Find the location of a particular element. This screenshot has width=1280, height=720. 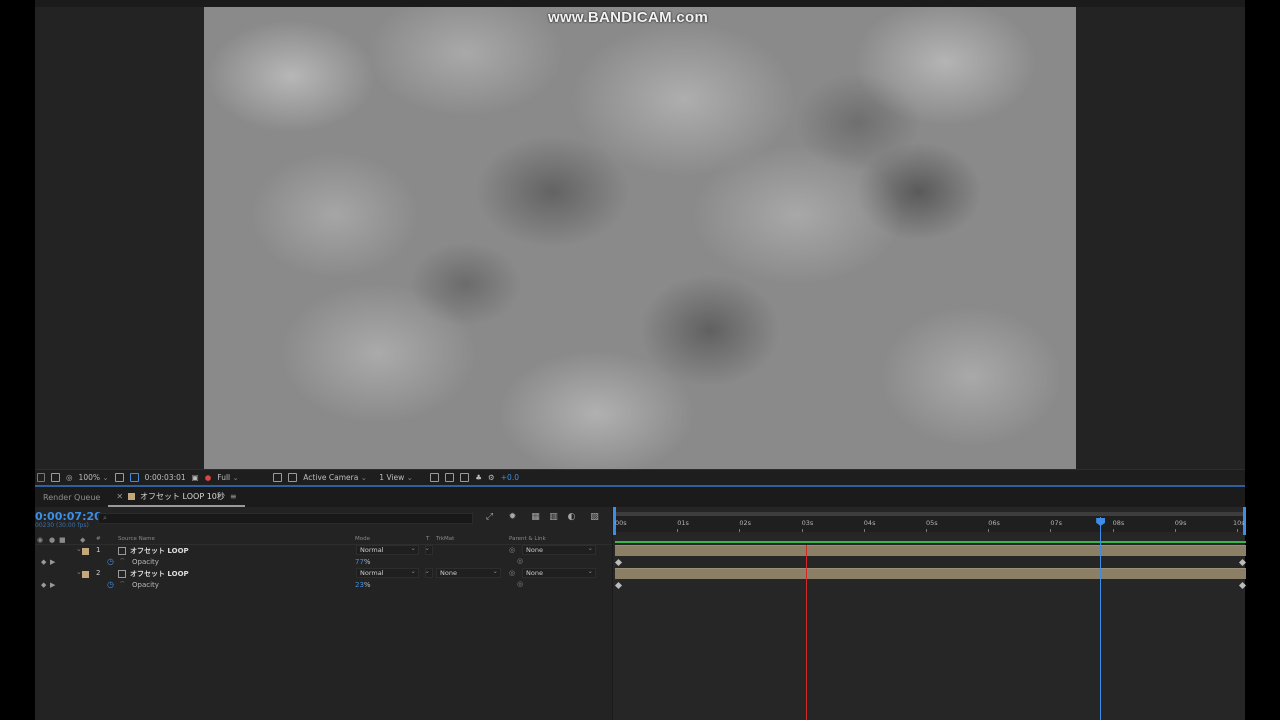

layer-number: 1 is located at coordinates (98, 550).